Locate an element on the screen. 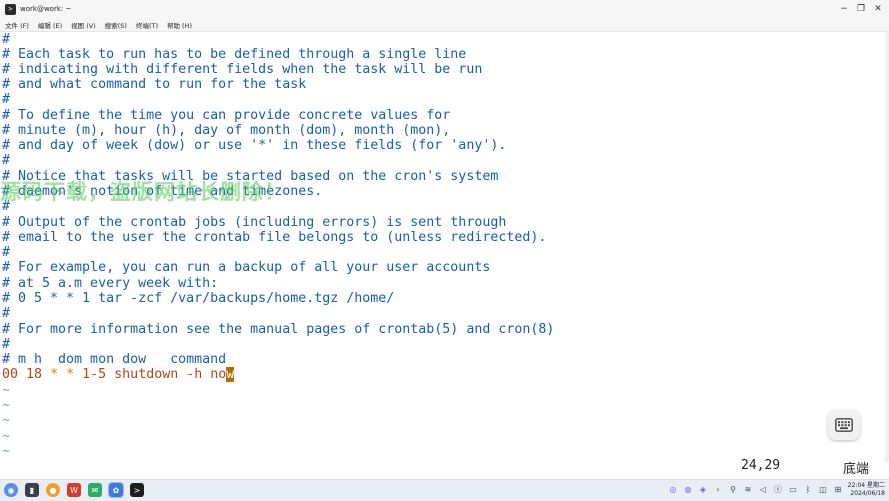 The height and width of the screenshot is (501, 889). terminal-icon: > is located at coordinates (10, 9).